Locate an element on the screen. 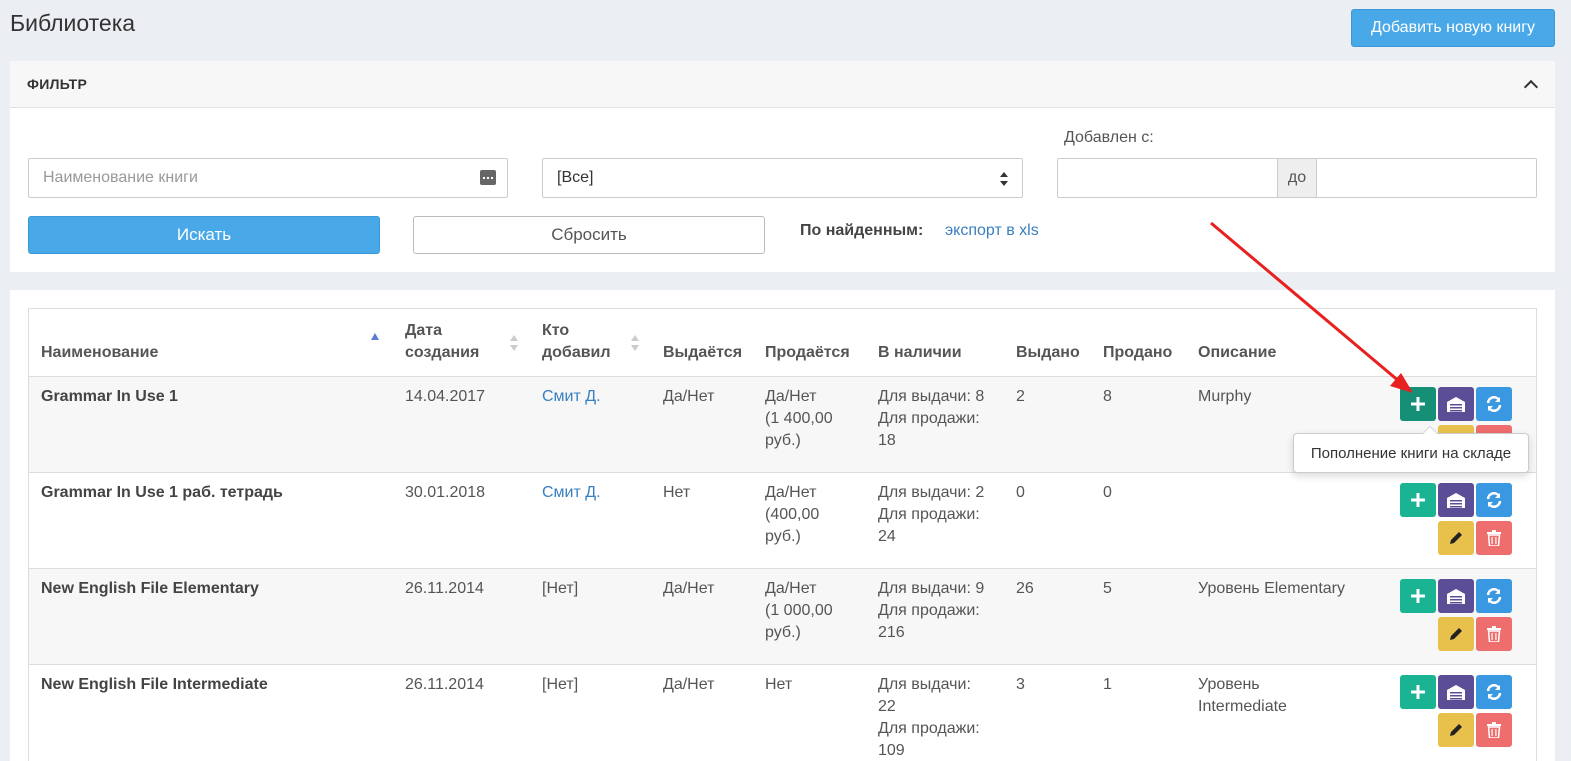 The image size is (1571, 761). book-sold: 5 is located at coordinates (1138, 616).